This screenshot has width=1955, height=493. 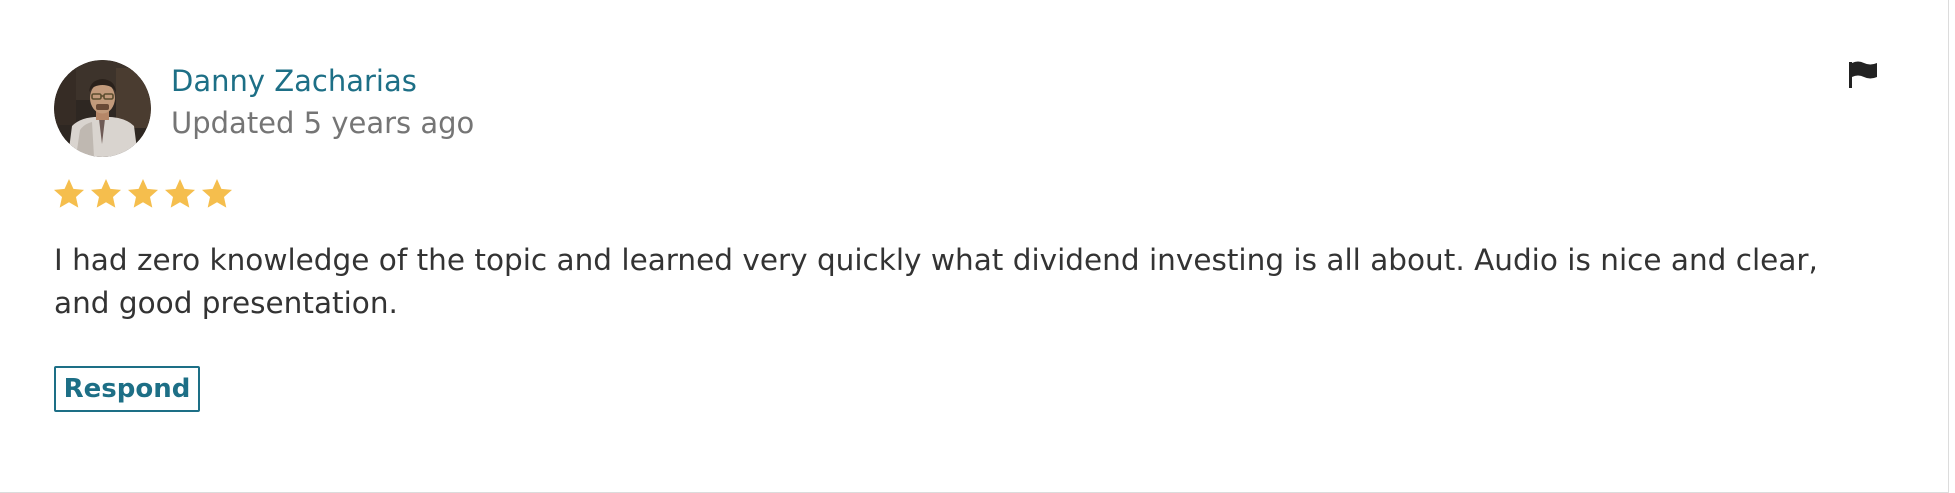 I want to click on avatar, so click(x=102, y=108).